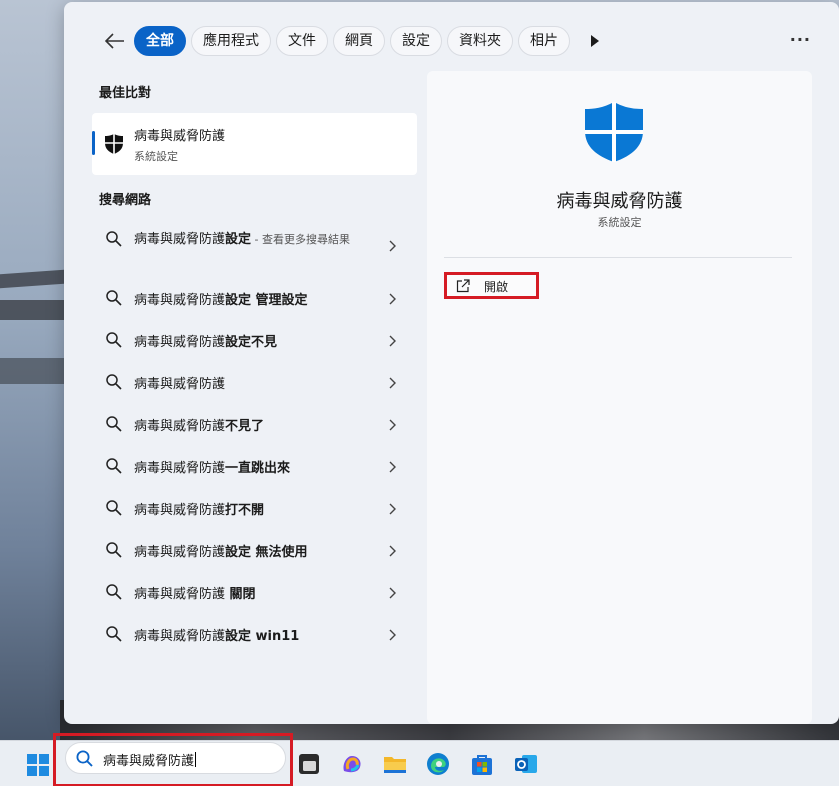 Image resolution: width=839 pixels, height=786 pixels. Describe the element at coordinates (302, 41) in the screenshot. I see `filter-documents: 文件` at that location.